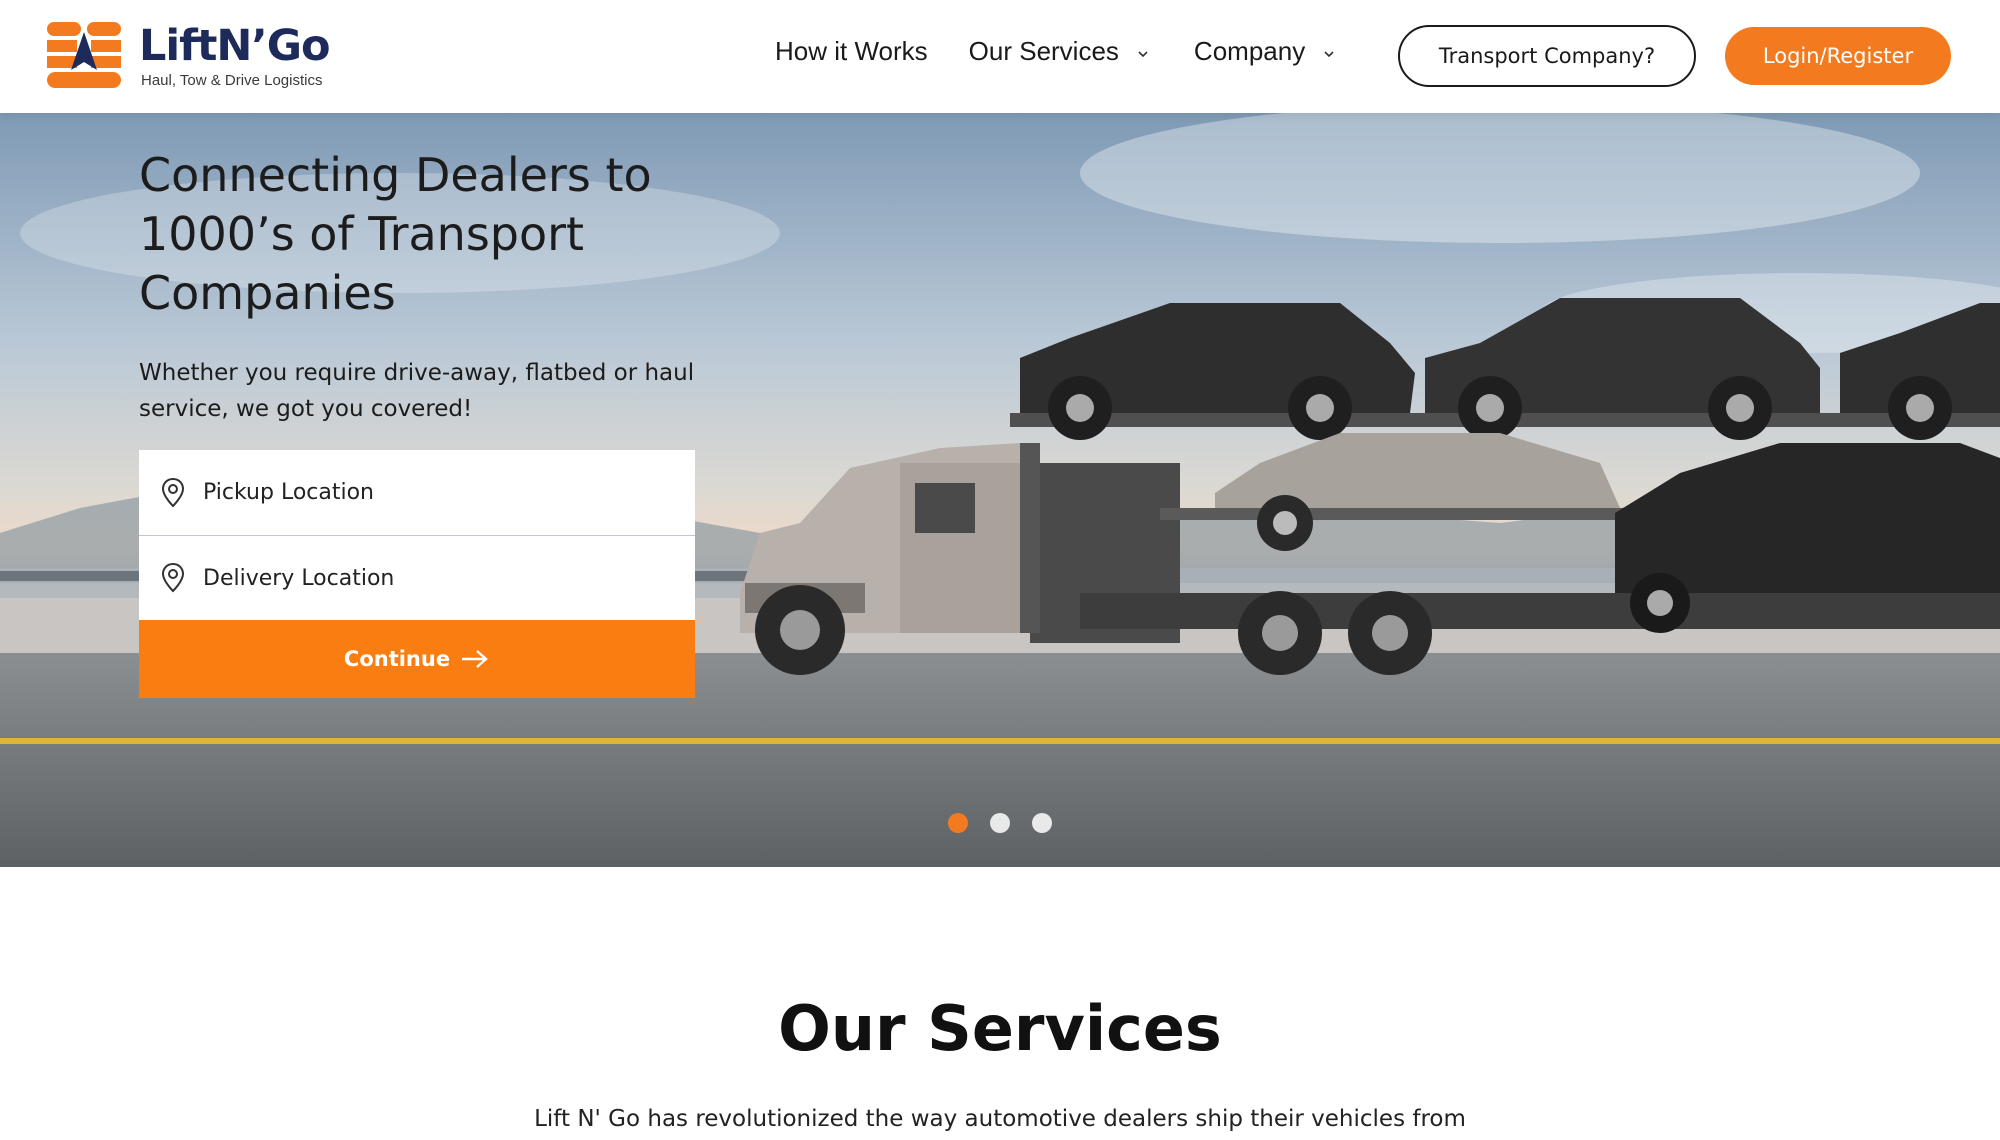 The width and height of the screenshot is (2000, 1140). I want to click on nav-how-it-works: How it Works, so click(851, 51).